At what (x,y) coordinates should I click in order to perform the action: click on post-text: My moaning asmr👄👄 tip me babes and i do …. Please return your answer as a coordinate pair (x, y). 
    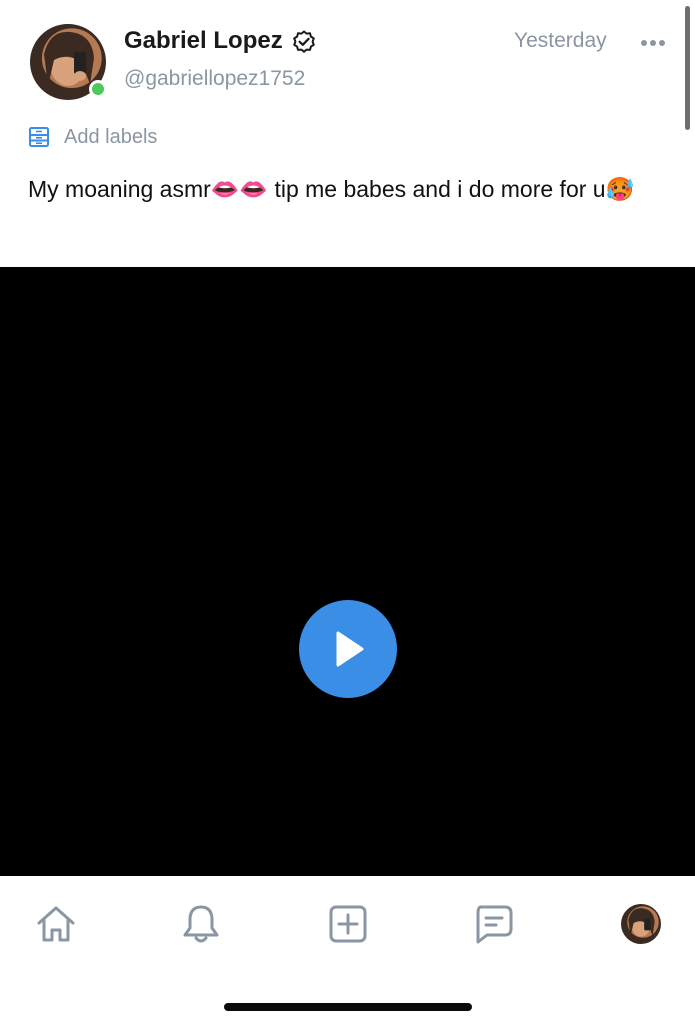
    Looking at the image, I should click on (331, 189).